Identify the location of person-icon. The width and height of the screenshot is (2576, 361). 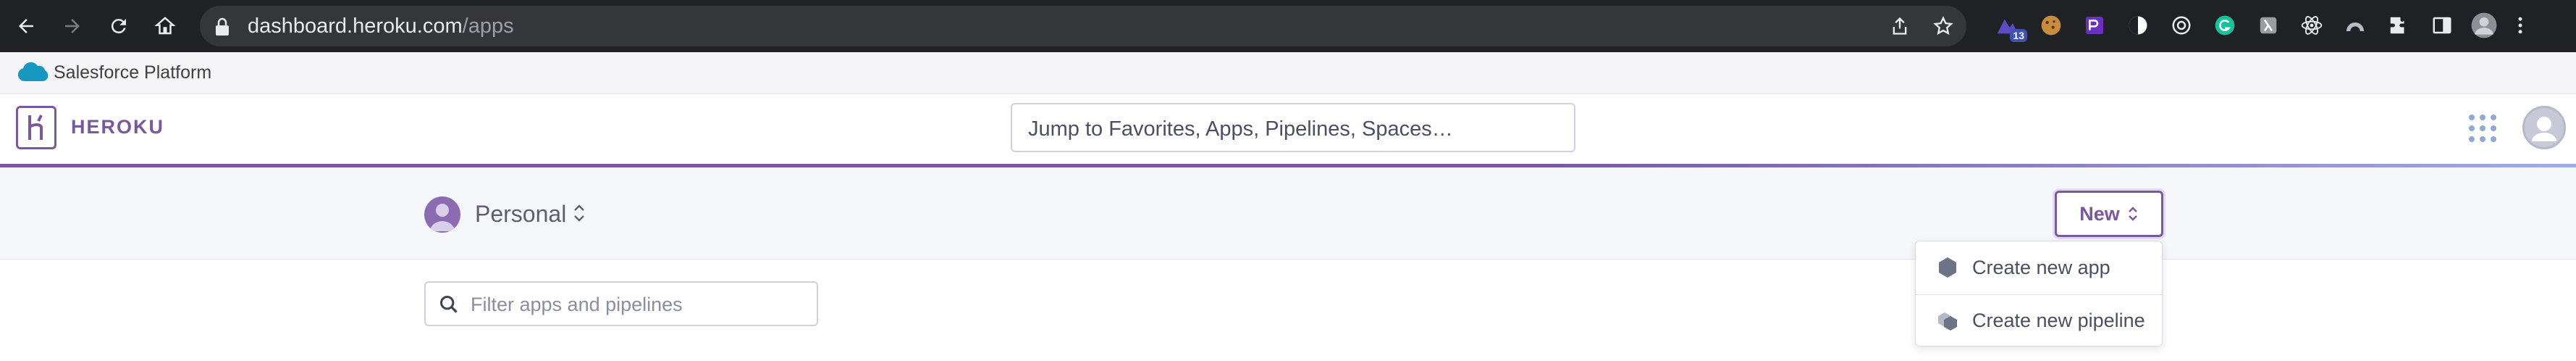
(442, 217).